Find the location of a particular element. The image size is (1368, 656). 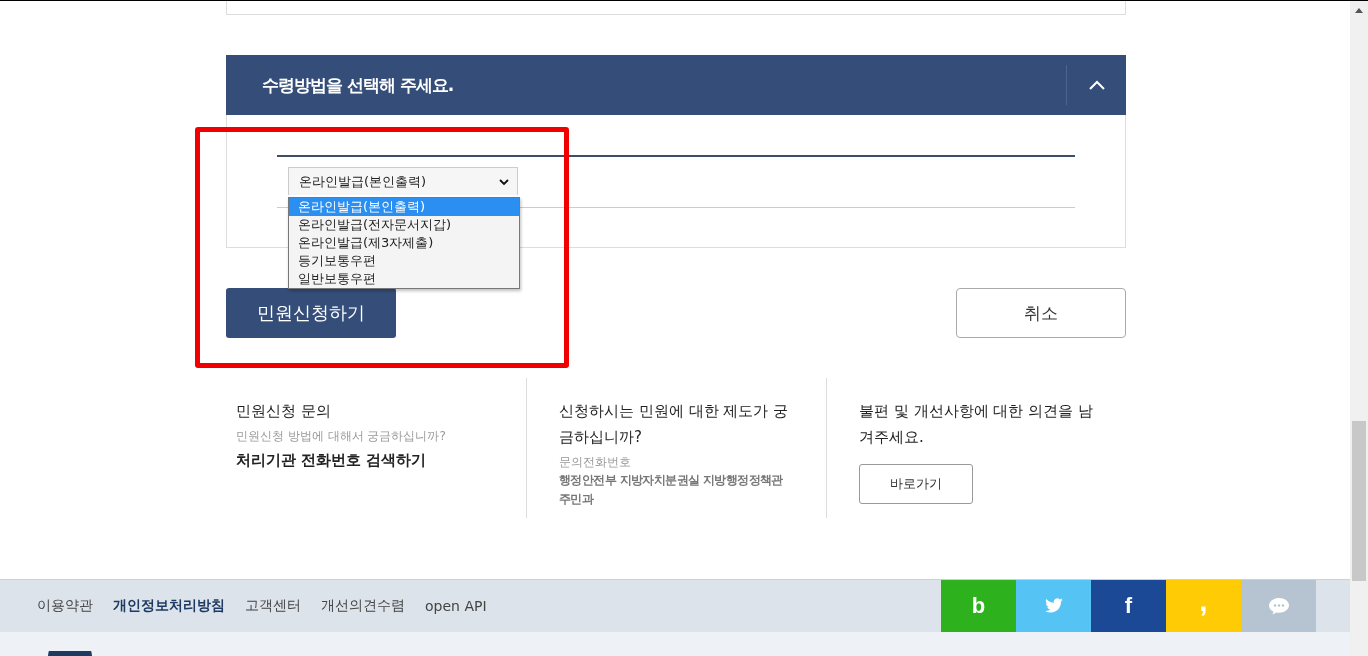

scroll-up-icon is located at coordinates (1359, 10).